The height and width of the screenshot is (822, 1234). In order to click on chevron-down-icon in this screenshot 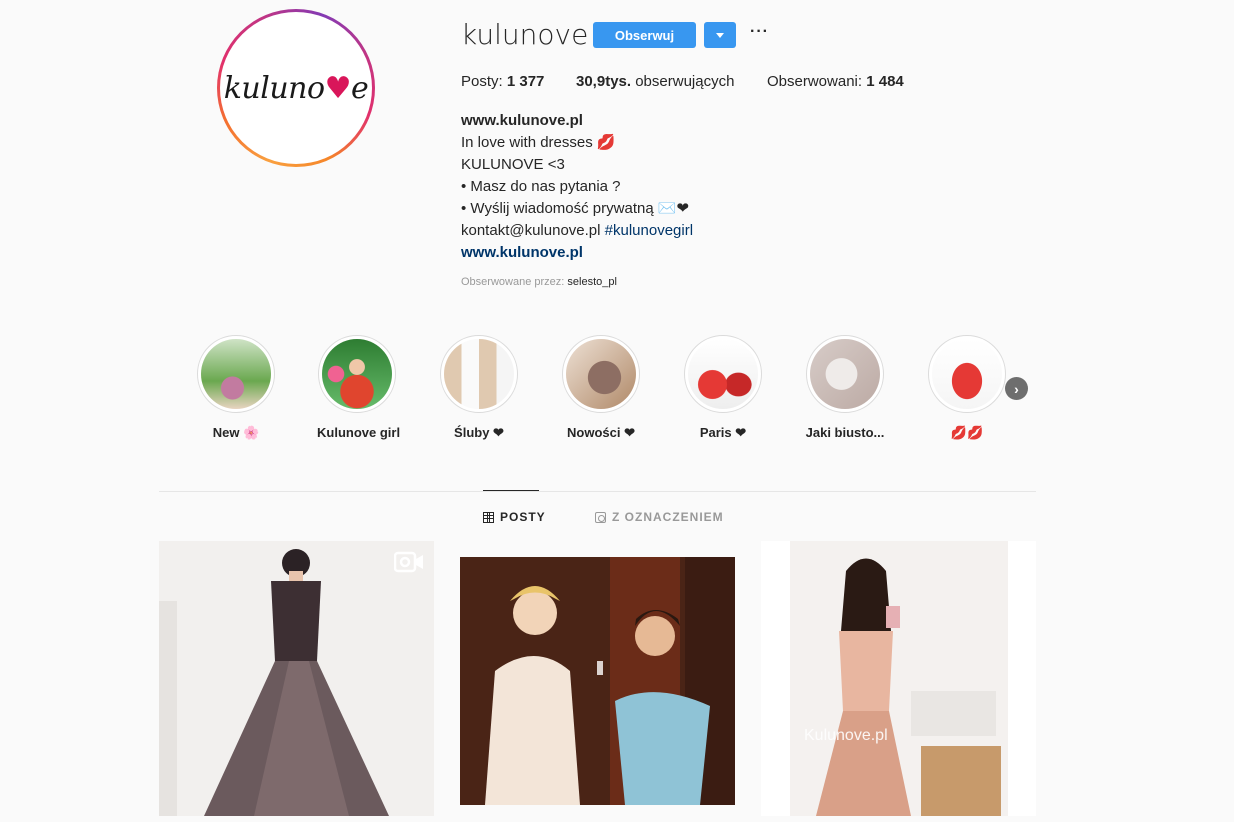, I will do `click(720, 35)`.